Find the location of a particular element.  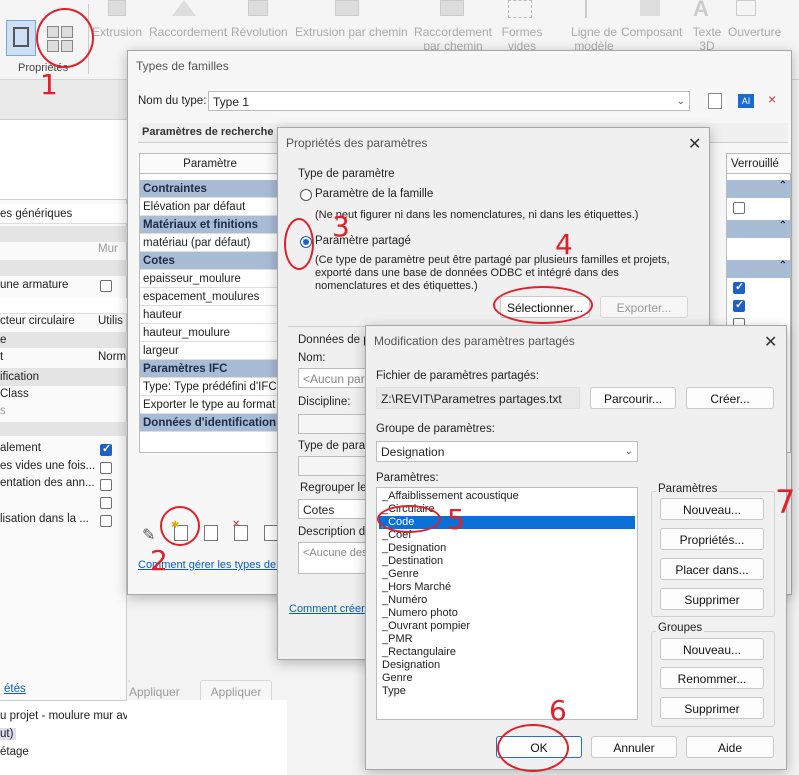

type-properties-icon is located at coordinates (61, 39).